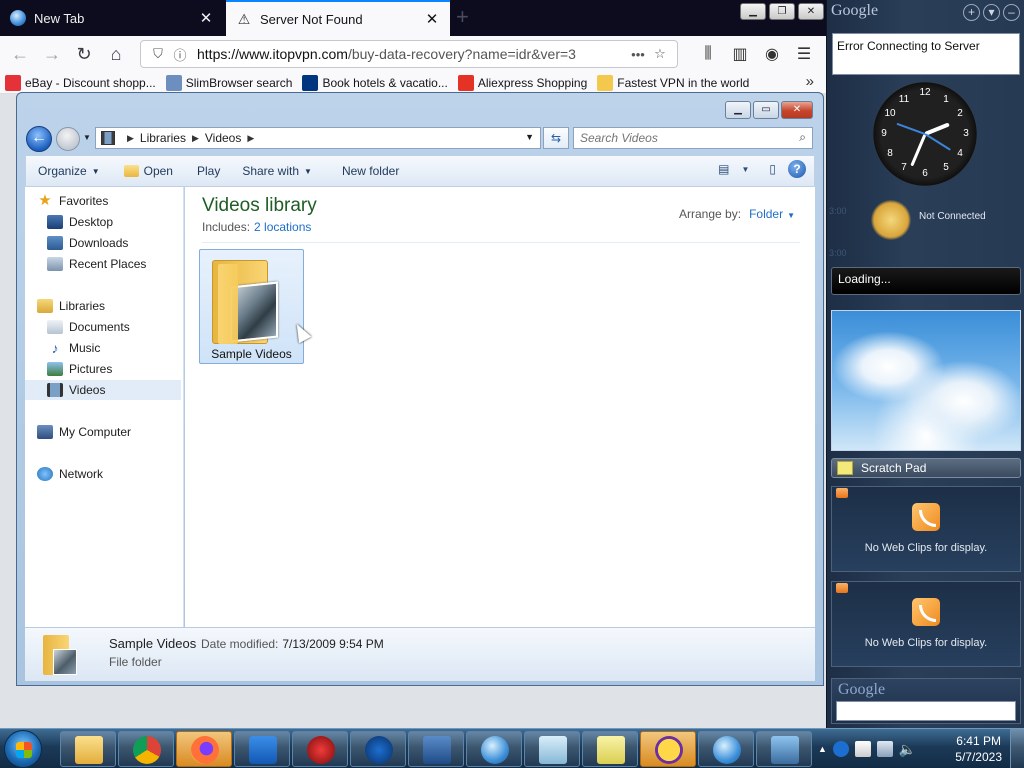 The image size is (1024, 768). What do you see at coordinates (88, 749) in the screenshot?
I see `taskbar-explorer` at bounding box center [88, 749].